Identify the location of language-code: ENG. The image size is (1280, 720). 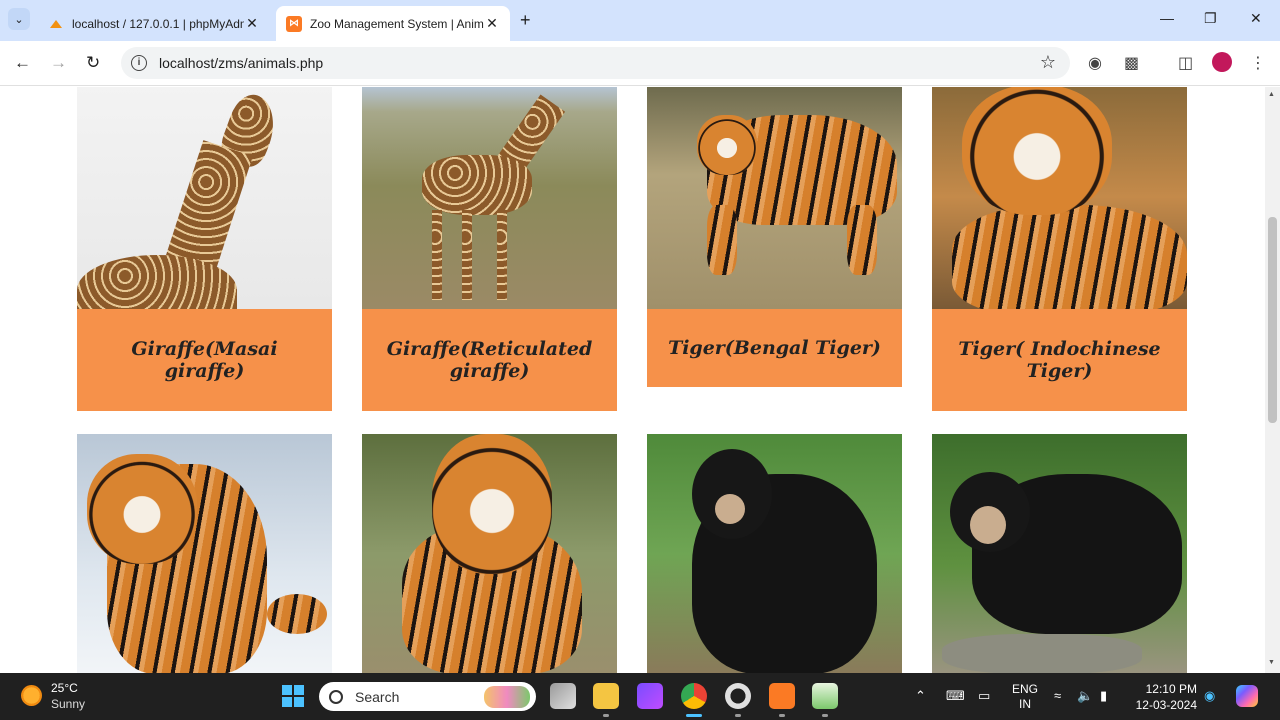
(1025, 689).